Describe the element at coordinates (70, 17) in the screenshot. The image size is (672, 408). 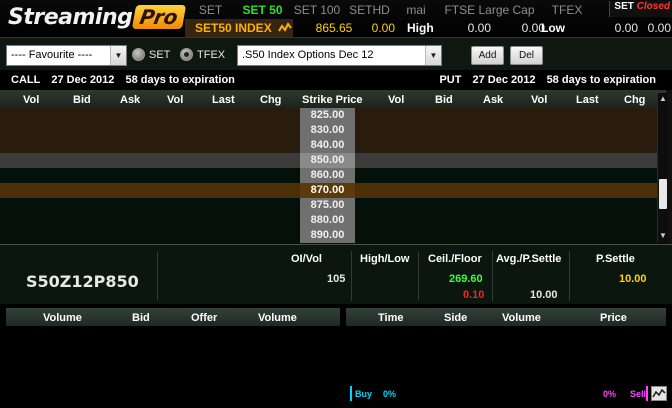
I see `logo-text: Streaming` at that location.